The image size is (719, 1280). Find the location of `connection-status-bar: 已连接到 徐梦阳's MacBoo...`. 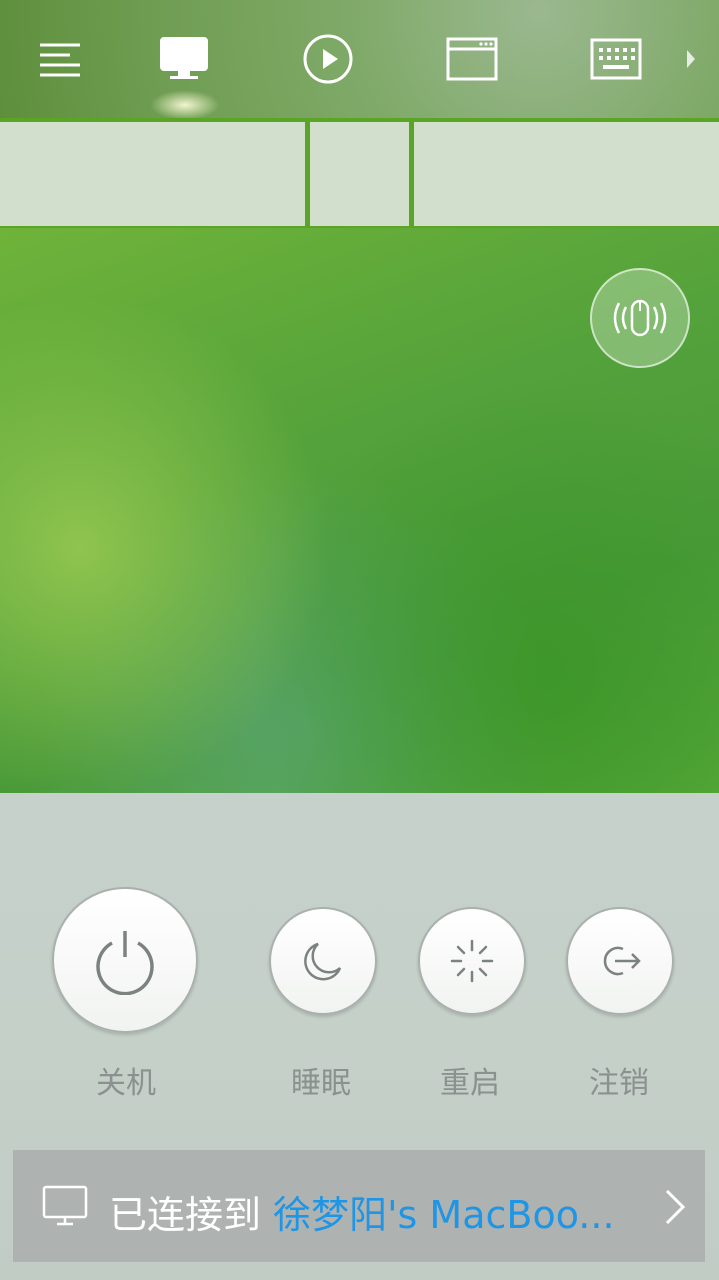

connection-status-bar: 已连接到 徐梦阳's MacBoo... is located at coordinates (359, 1206).